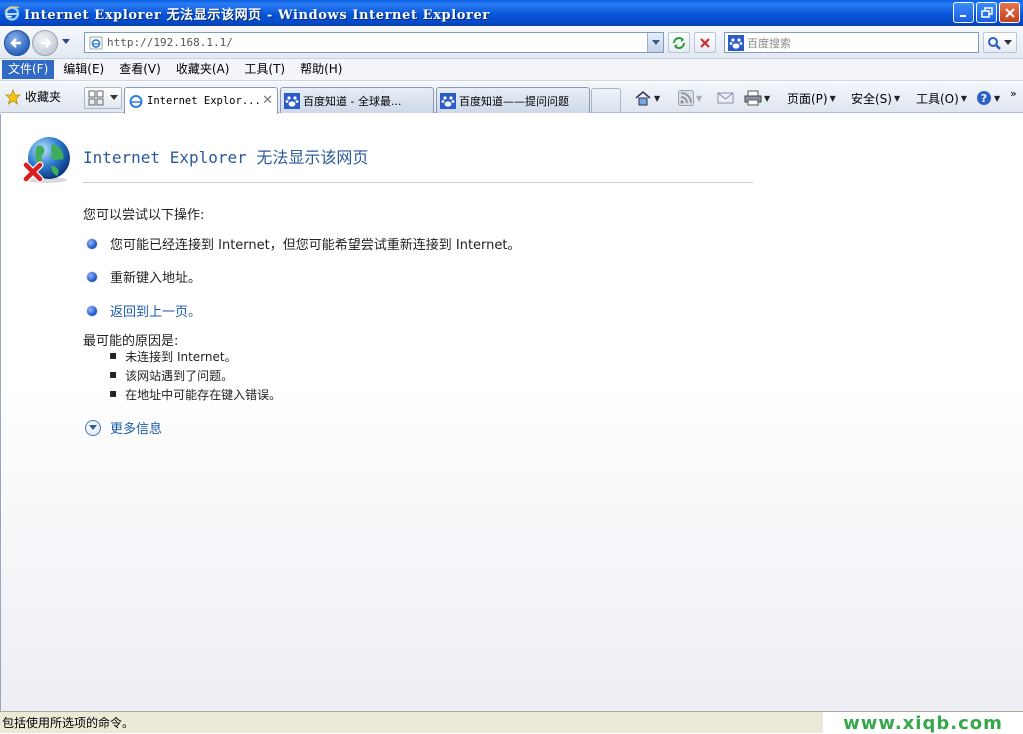 Image resolution: width=1023 pixels, height=734 pixels. Describe the element at coordinates (203, 395) in the screenshot. I see `reason-text: 在地址中可能存在键入错误。` at that location.